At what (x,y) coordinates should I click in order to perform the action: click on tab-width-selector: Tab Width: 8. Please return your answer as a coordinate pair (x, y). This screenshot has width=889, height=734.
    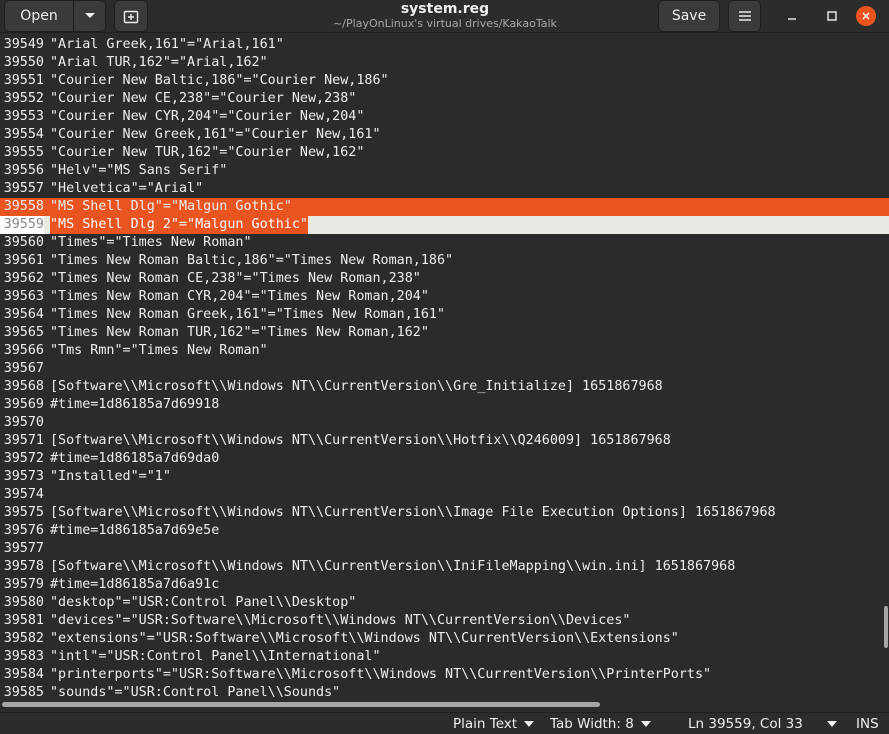
    Looking at the image, I should click on (600, 724).